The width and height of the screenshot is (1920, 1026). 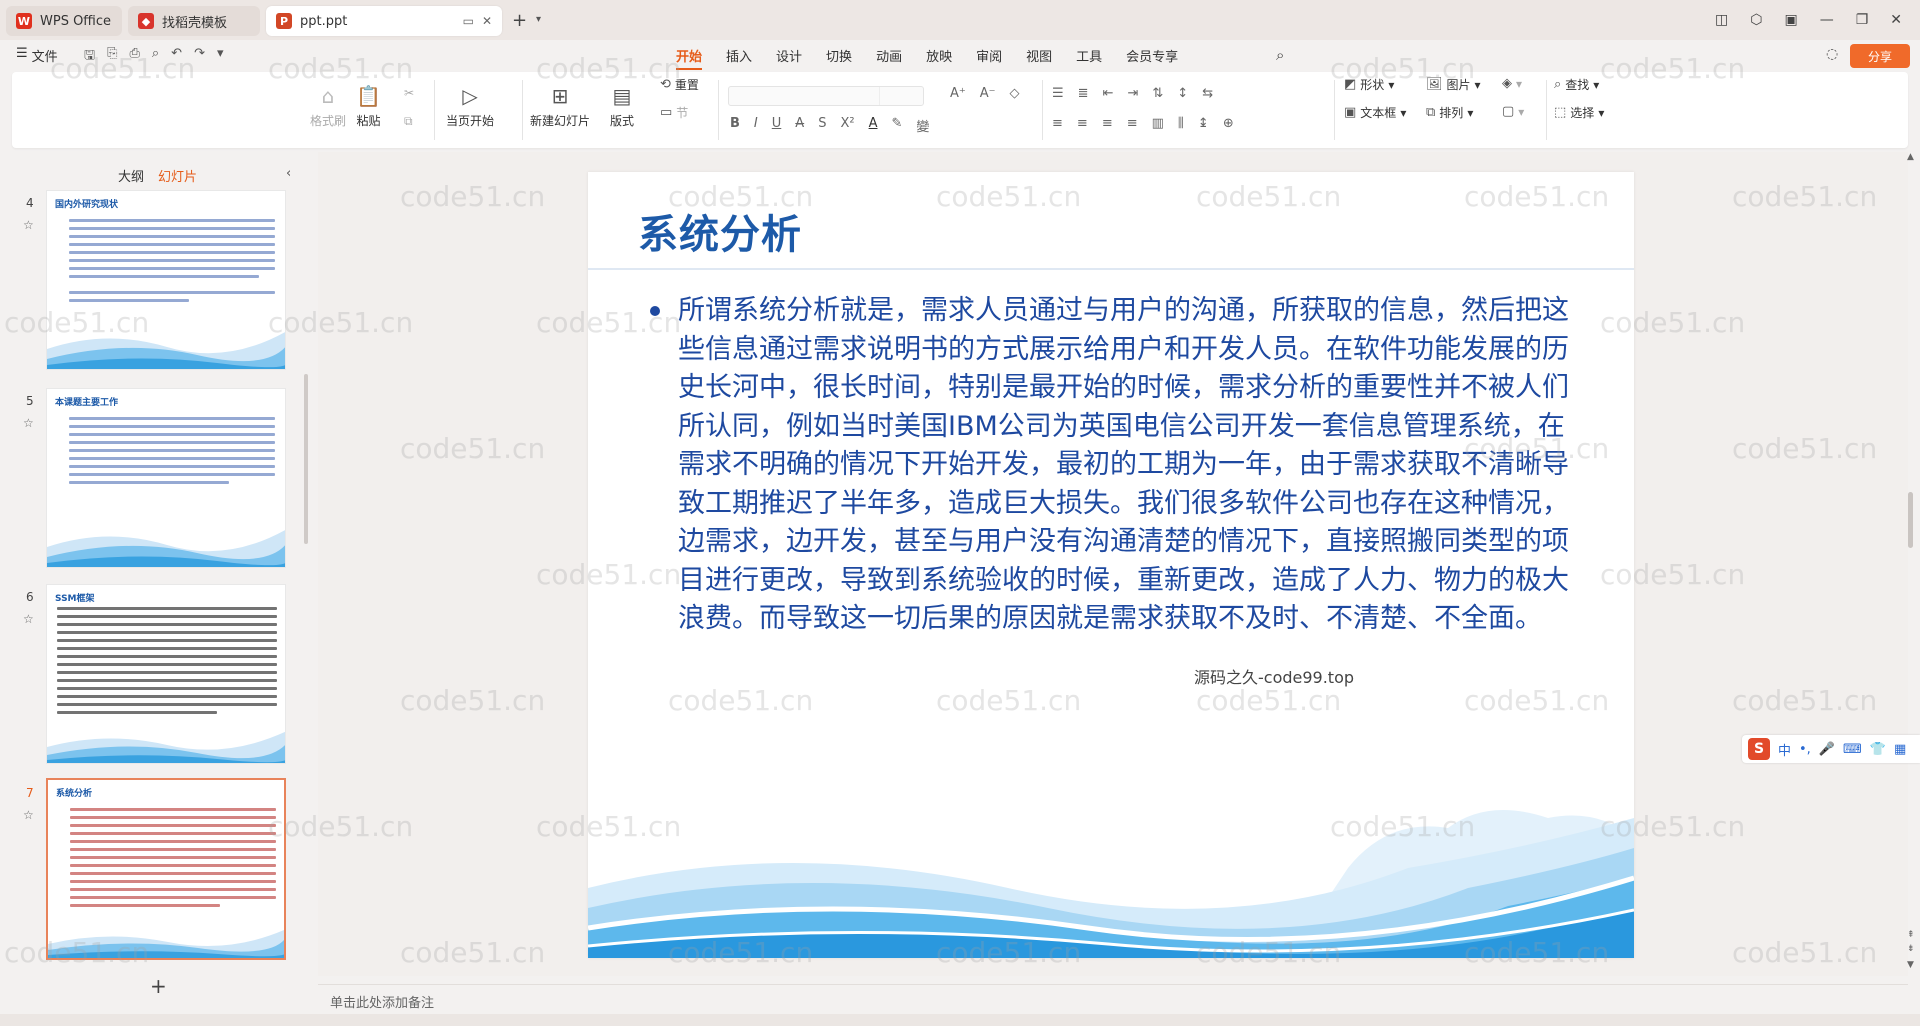 What do you see at coordinates (826, 96) in the screenshot?
I see `font-name-select` at bounding box center [826, 96].